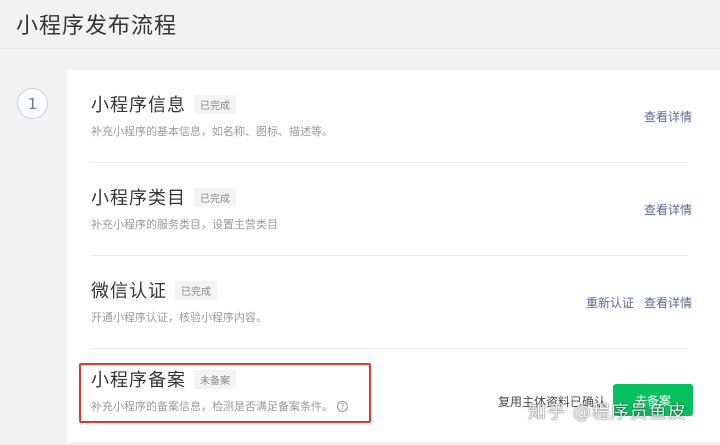 The height and width of the screenshot is (445, 720). Describe the element at coordinates (225, 393) in the screenshot. I see `highlight-annotation-box` at that location.